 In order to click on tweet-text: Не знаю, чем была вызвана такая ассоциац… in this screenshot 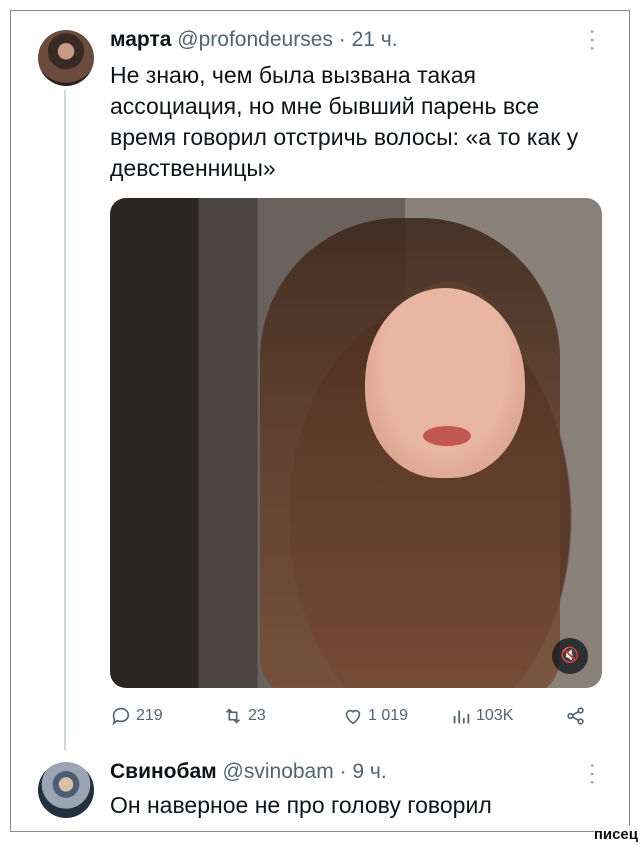, I will do `click(344, 121)`.